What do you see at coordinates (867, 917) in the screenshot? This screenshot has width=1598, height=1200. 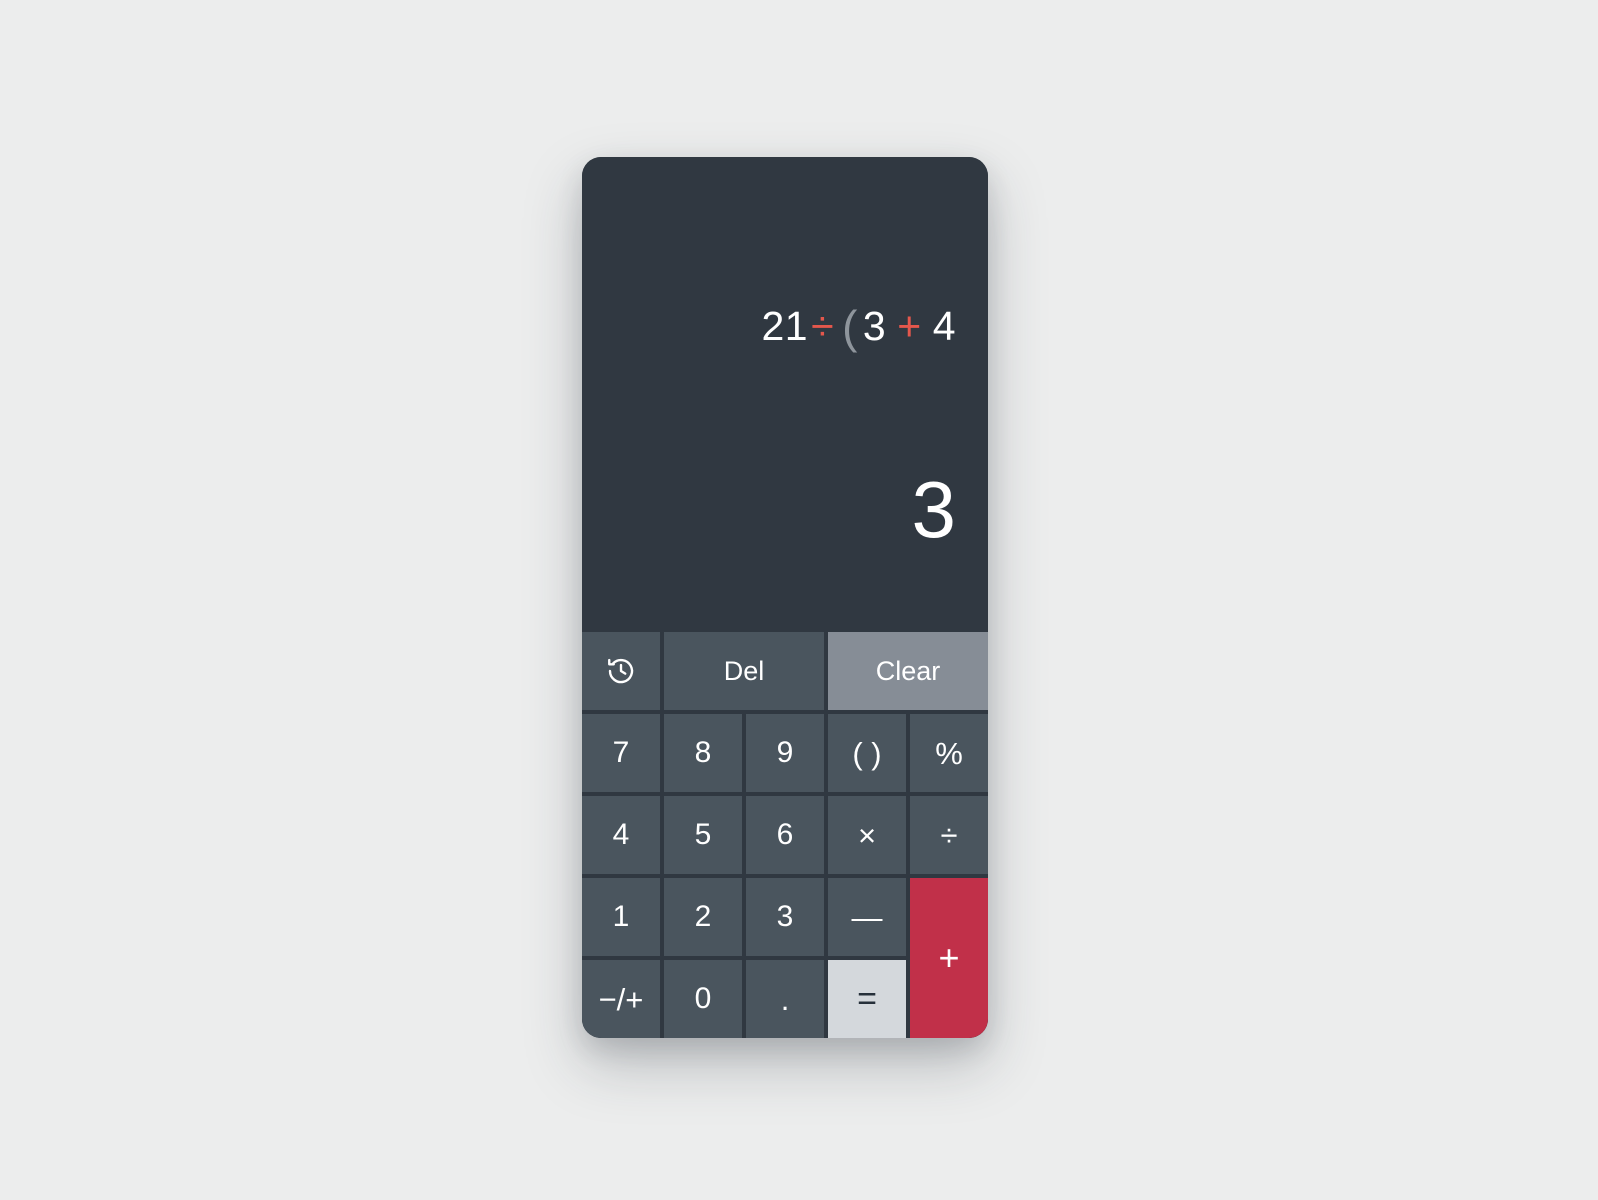 I see `key-subtract: —` at bounding box center [867, 917].